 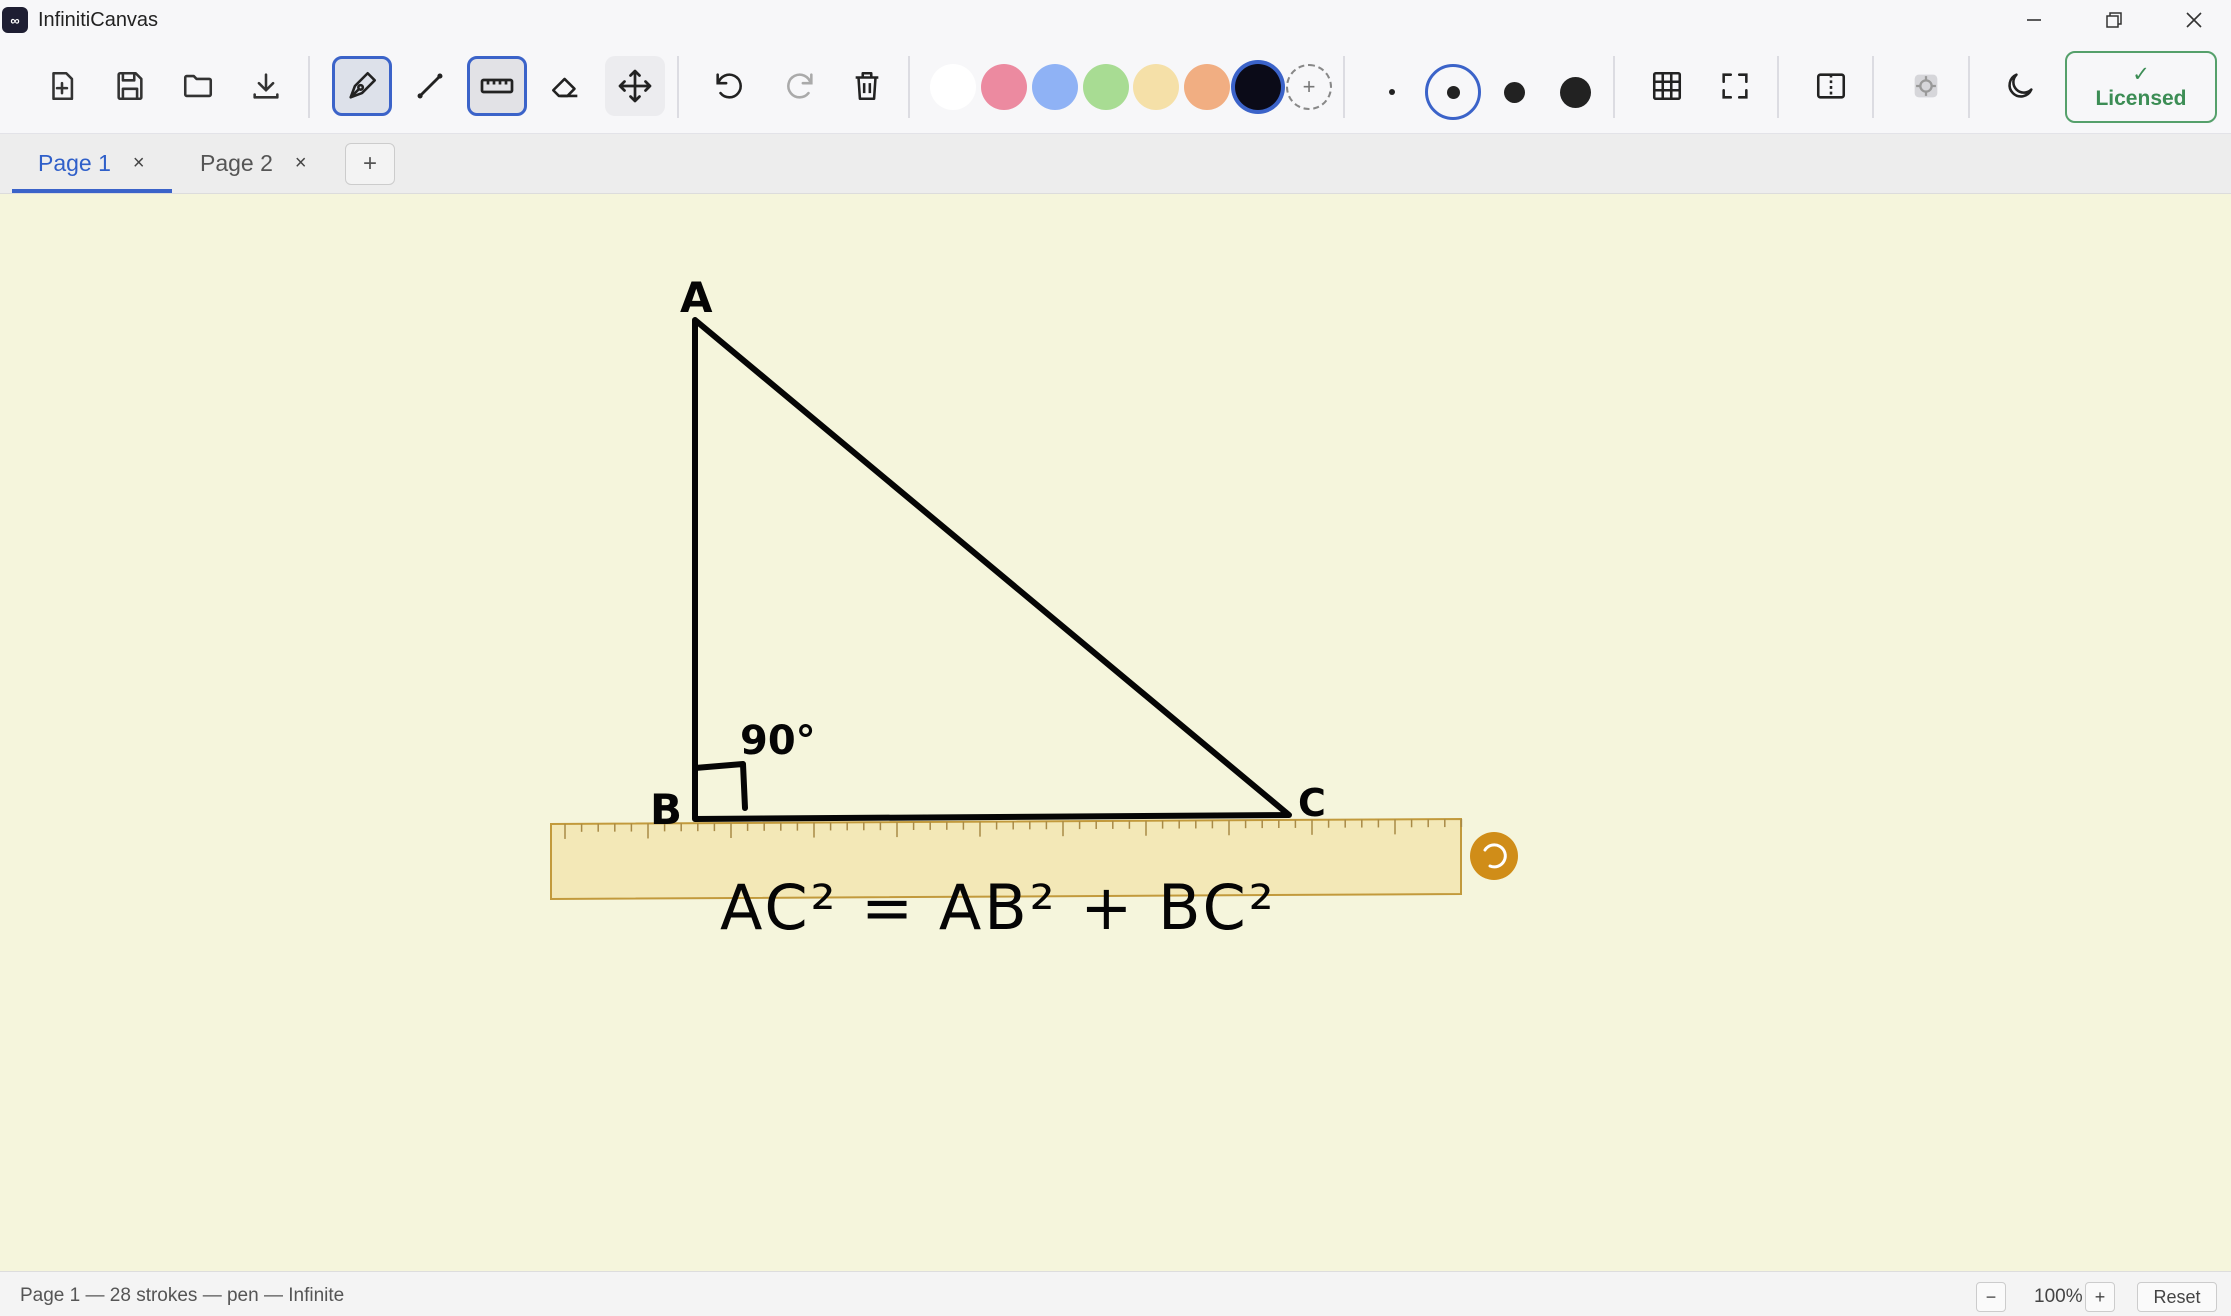 I want to click on fit-view-button, so click(x=1735, y=86).